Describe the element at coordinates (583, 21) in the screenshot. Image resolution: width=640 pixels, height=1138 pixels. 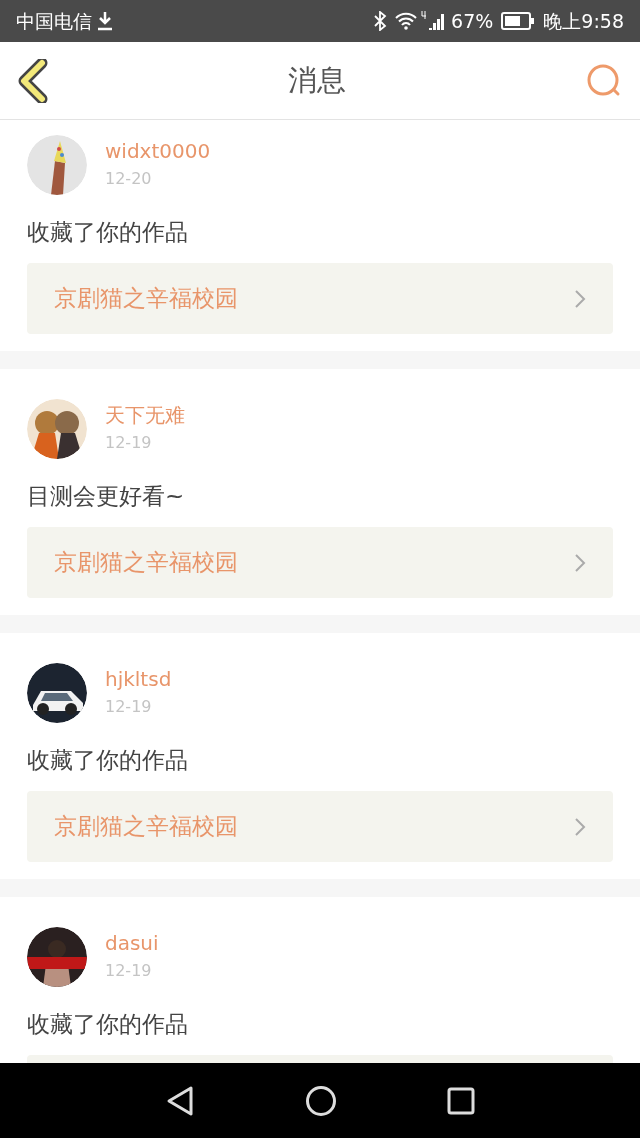
I see `clock-time: 晚上9:58` at that location.